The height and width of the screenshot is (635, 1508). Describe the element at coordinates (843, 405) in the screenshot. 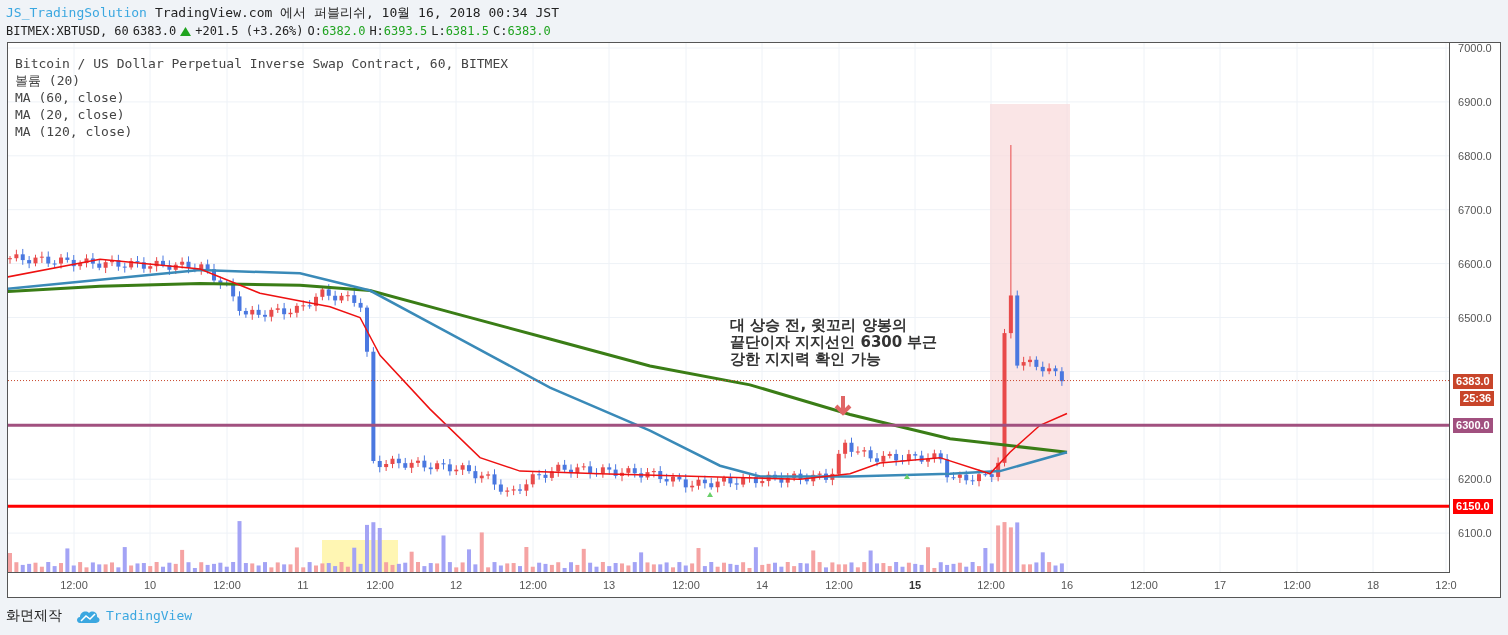

I see `down-arrow-icon` at that location.